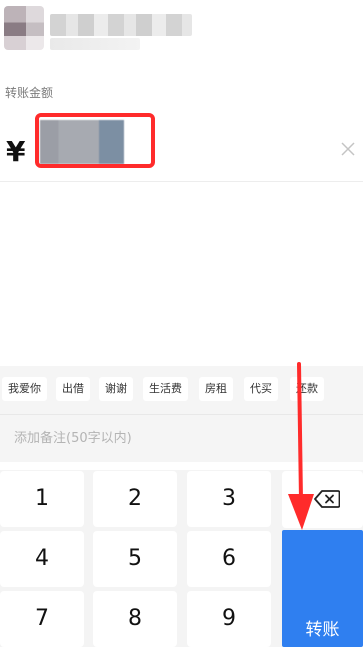 The width and height of the screenshot is (363, 647). I want to click on quick-note-chip: 代买, so click(261, 389).